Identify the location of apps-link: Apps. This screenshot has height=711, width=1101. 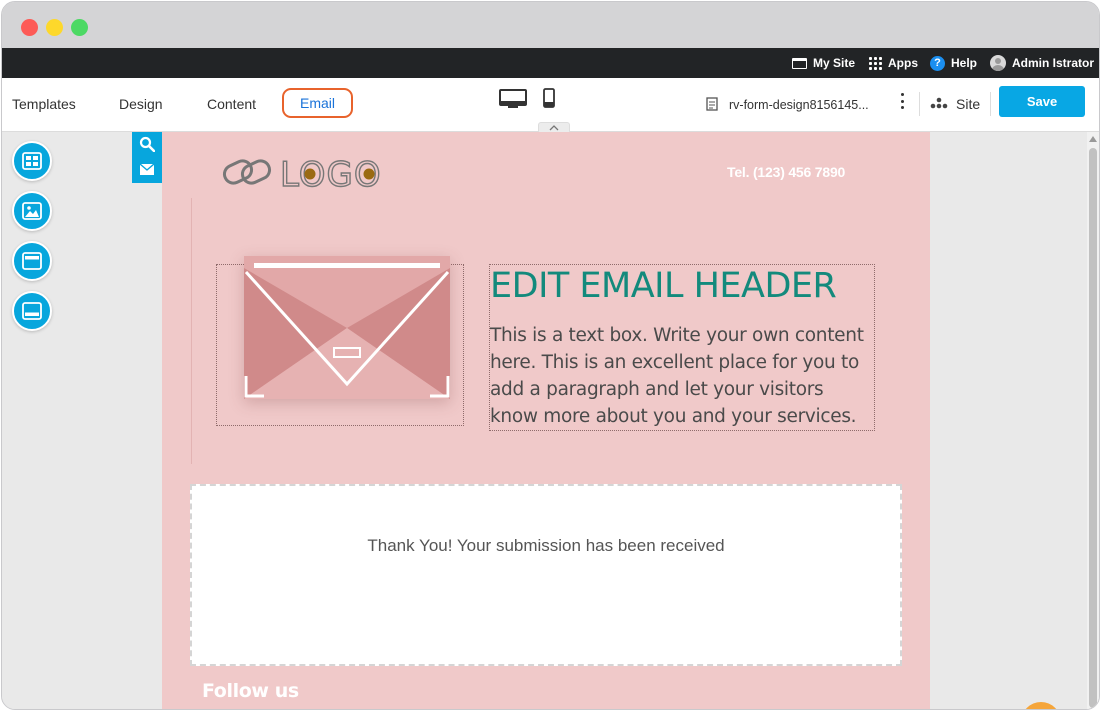
(893, 63).